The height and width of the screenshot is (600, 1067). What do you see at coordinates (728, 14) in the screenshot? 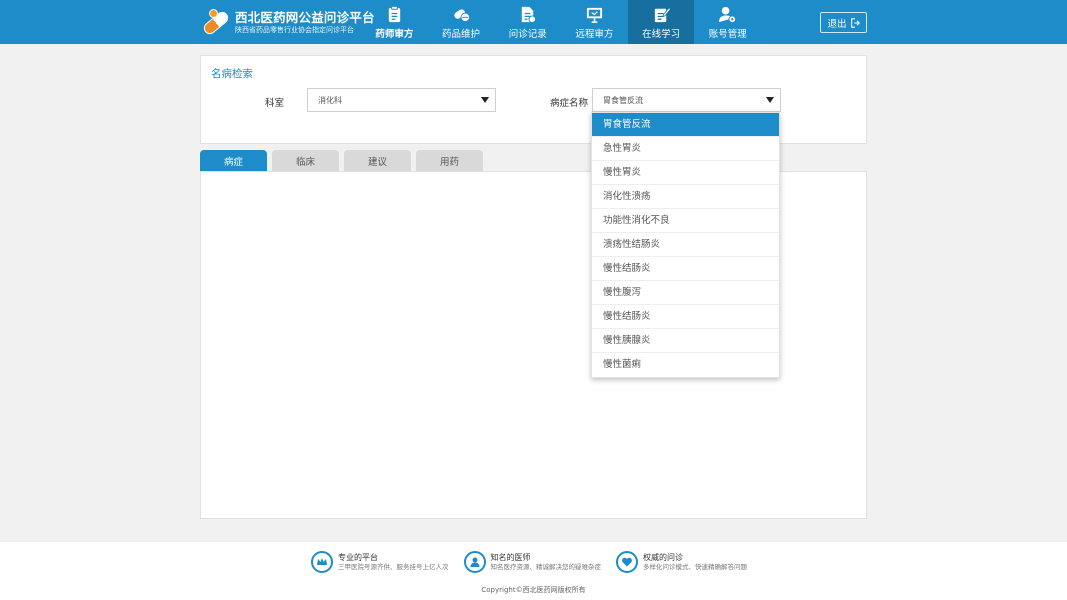
I see `user-settings-icon` at bounding box center [728, 14].